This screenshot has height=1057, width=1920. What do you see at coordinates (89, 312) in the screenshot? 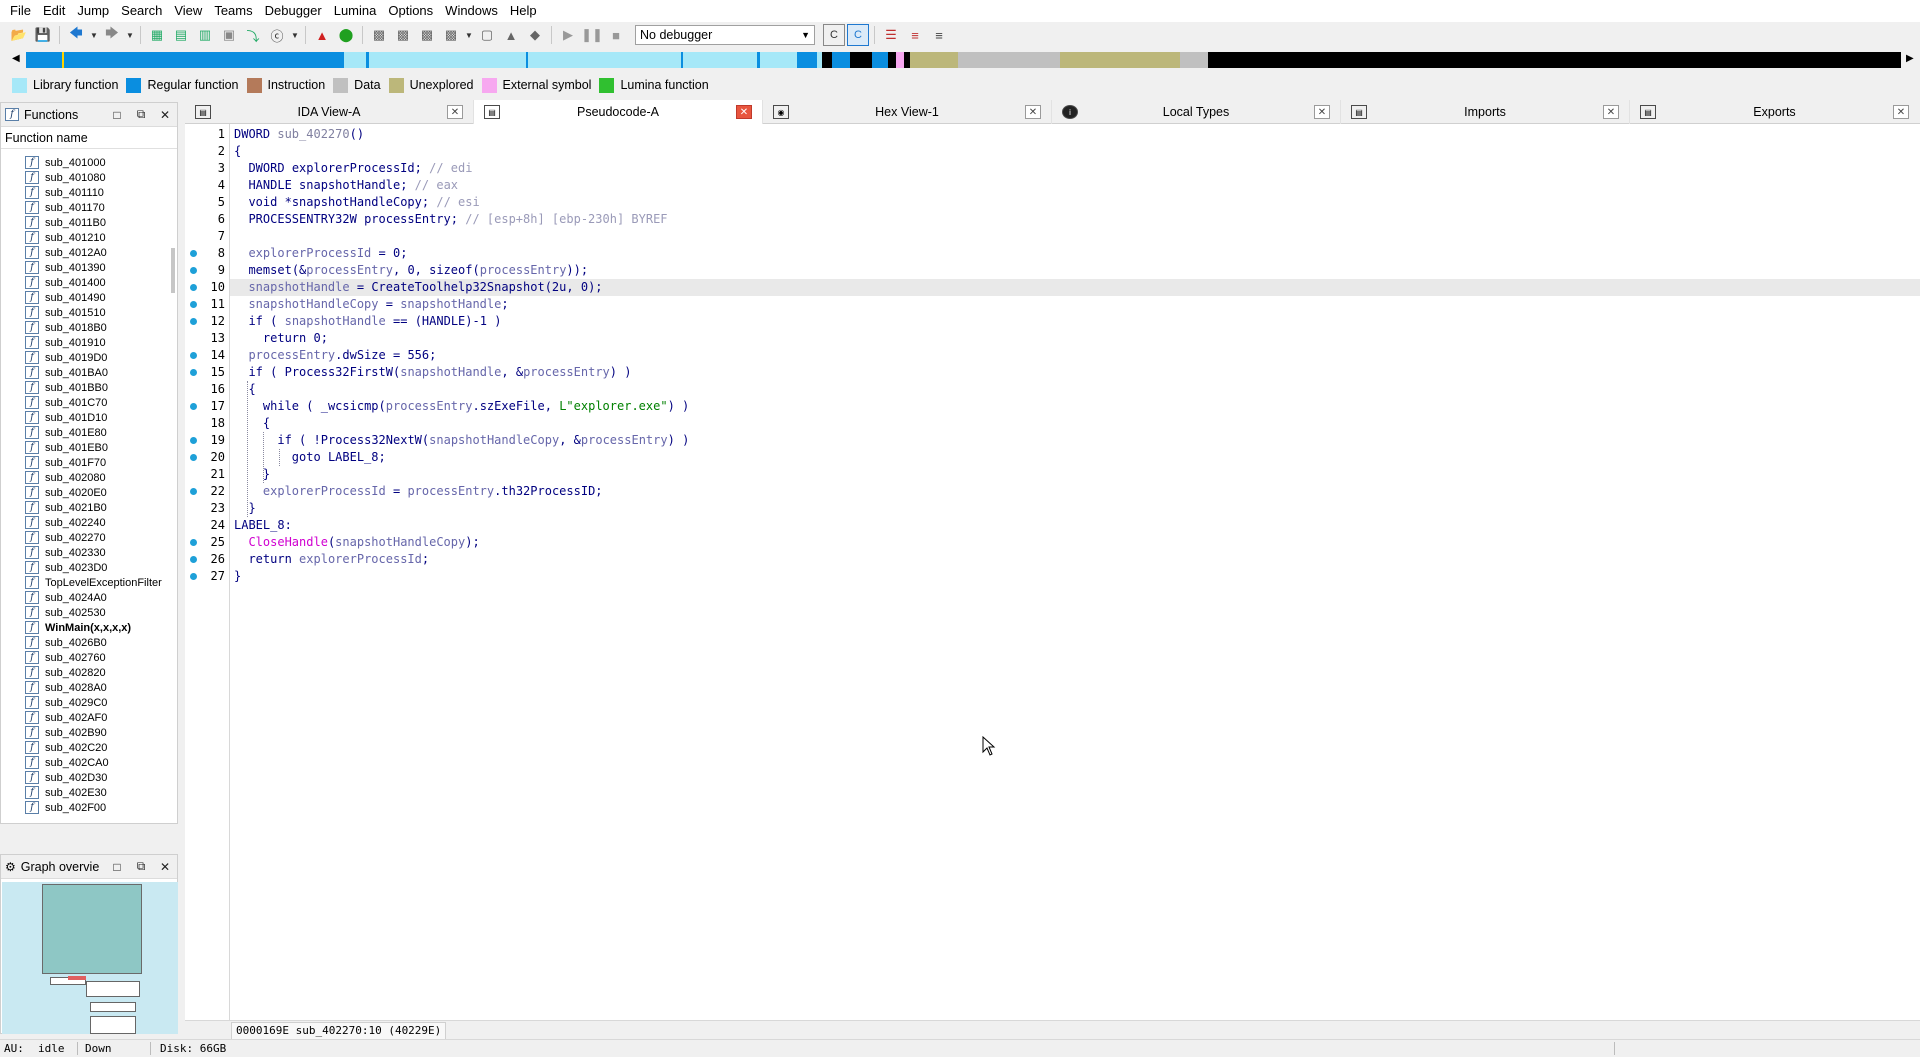
I see `function-list-item: f sub_401510` at bounding box center [89, 312].